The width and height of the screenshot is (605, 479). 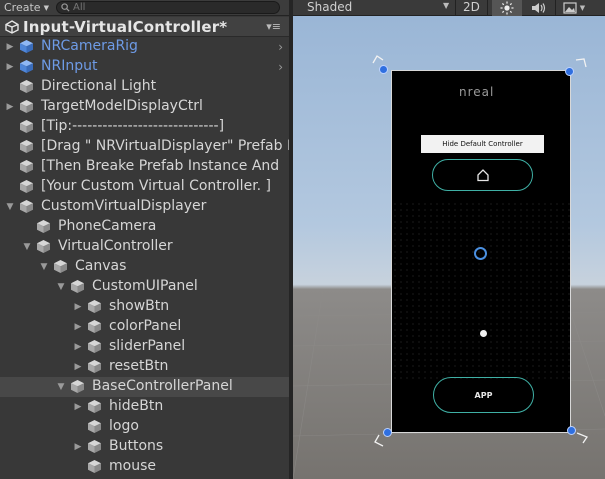 What do you see at coordinates (481, 291) in the screenshot?
I see `touchpad-area` at bounding box center [481, 291].